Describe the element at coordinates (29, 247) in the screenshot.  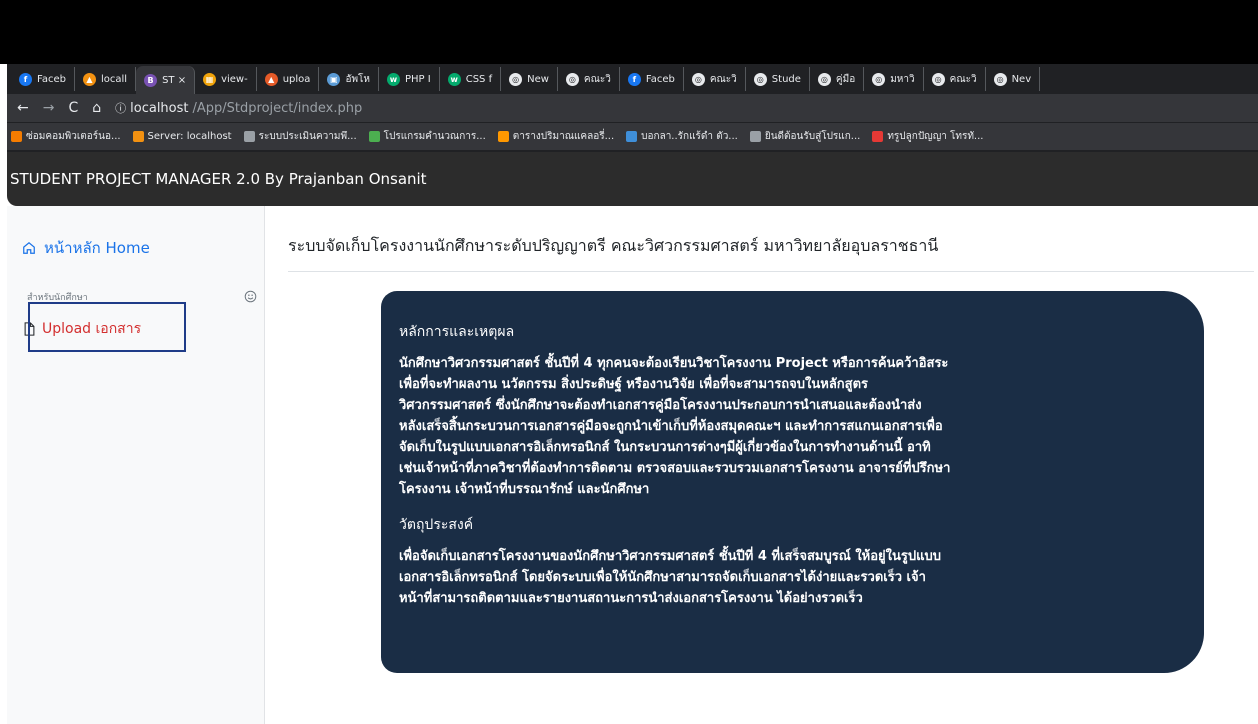
I see `home-icon` at that location.